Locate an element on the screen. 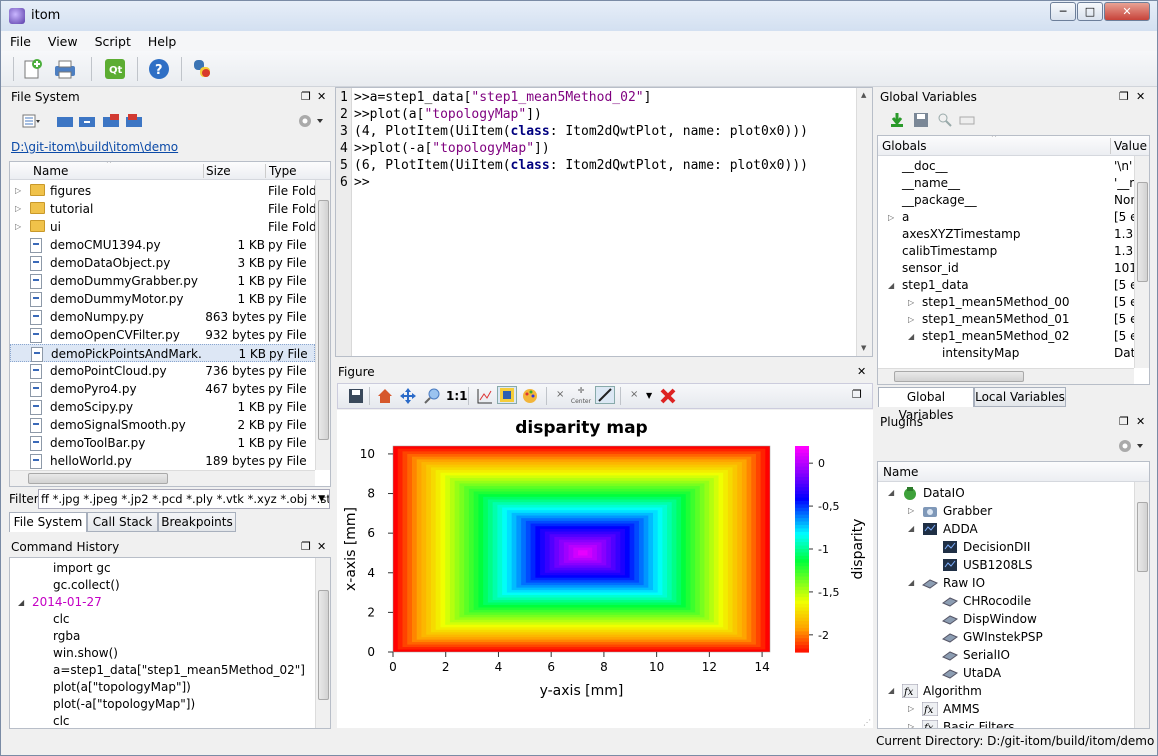 The width and height of the screenshot is (1158, 756). plugin-row: SerialIO is located at coordinates (1006, 655).